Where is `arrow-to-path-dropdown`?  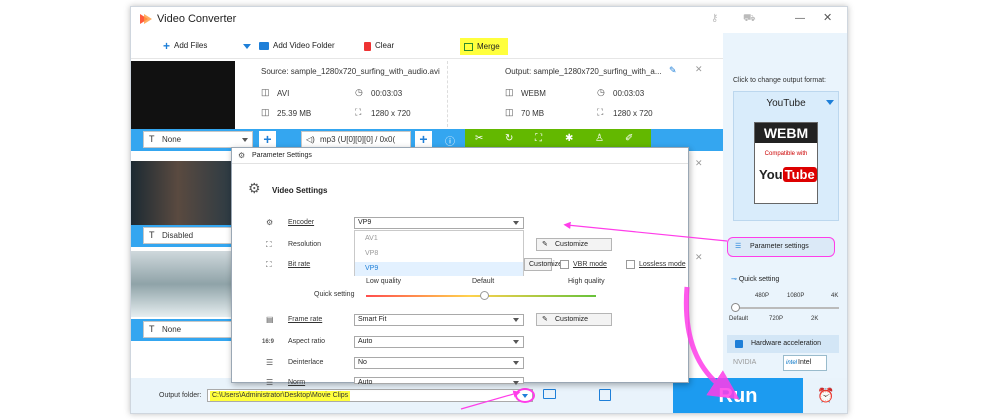
arrow-to-path-dropdown is located at coordinates (490, 400).